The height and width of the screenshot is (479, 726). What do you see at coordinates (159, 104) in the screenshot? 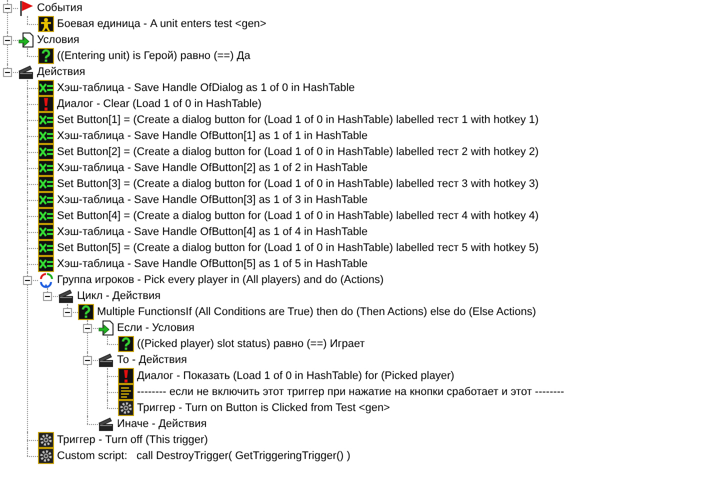
I see `tree-item: Диалог - Clear (Load 1 of 0 in HashTable)` at bounding box center [159, 104].